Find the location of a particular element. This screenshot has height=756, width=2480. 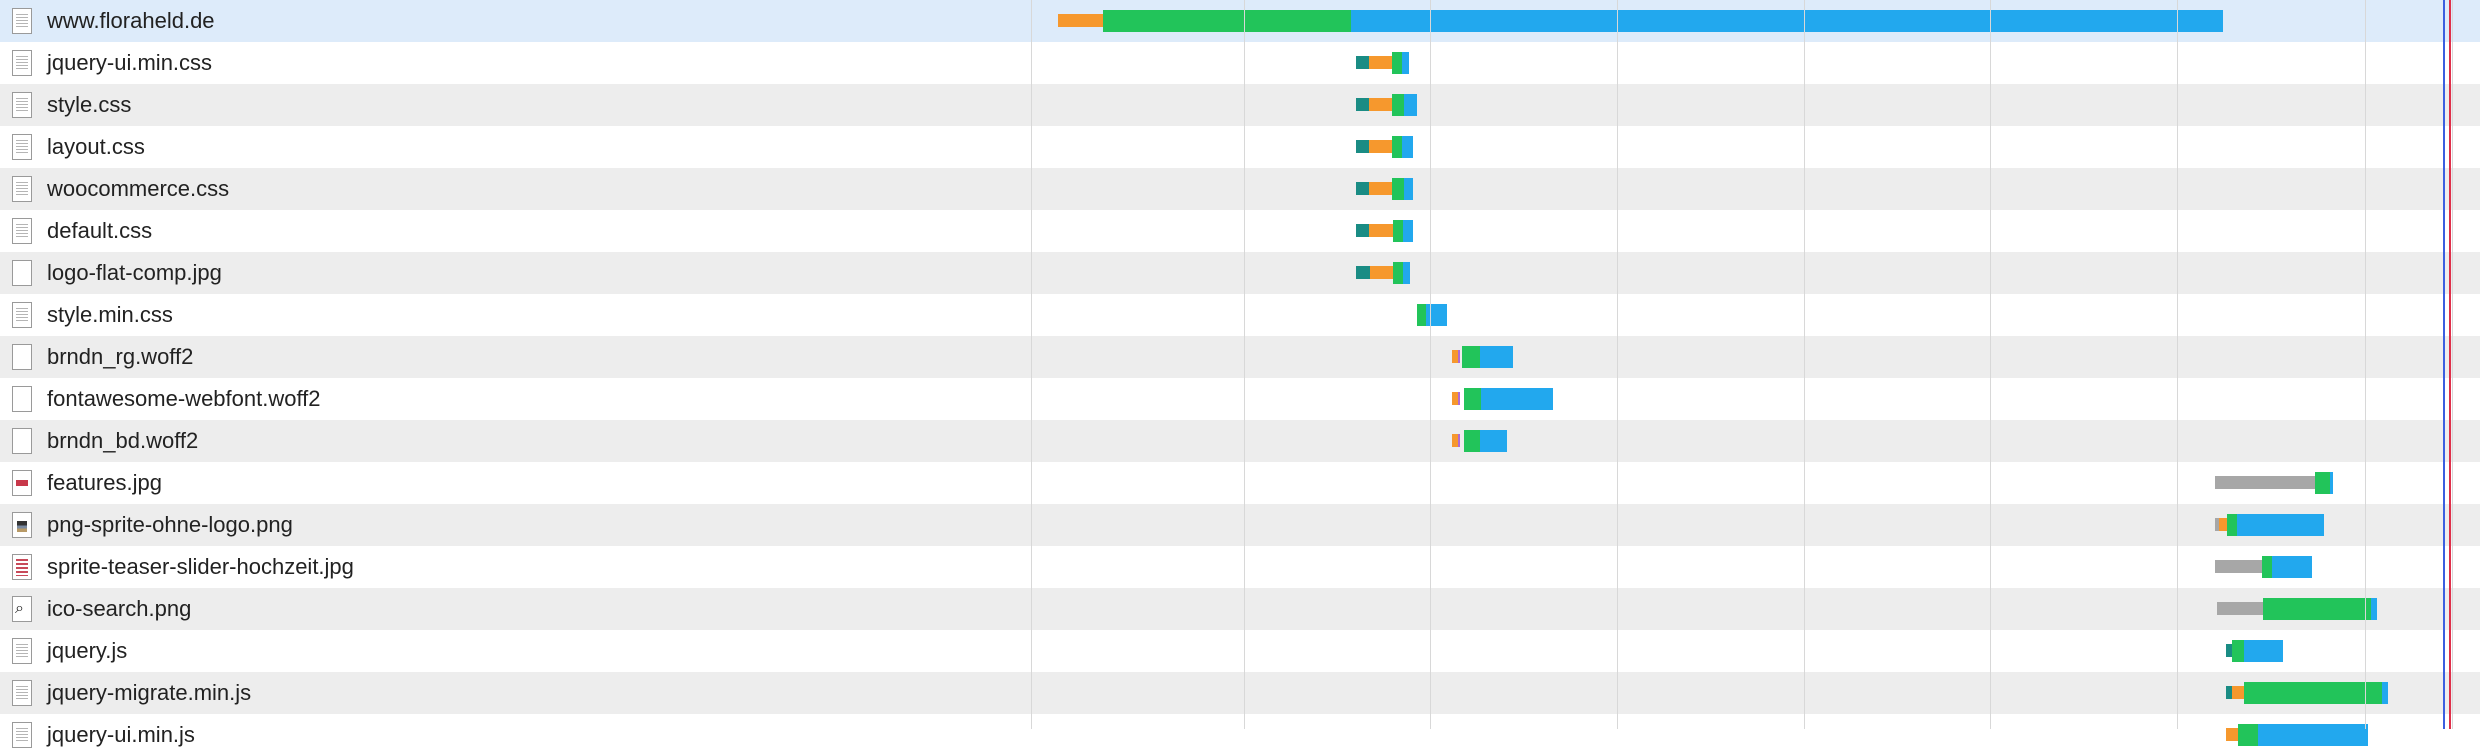

request-row: brndn_rg.woff2 is located at coordinates (1240, 357).